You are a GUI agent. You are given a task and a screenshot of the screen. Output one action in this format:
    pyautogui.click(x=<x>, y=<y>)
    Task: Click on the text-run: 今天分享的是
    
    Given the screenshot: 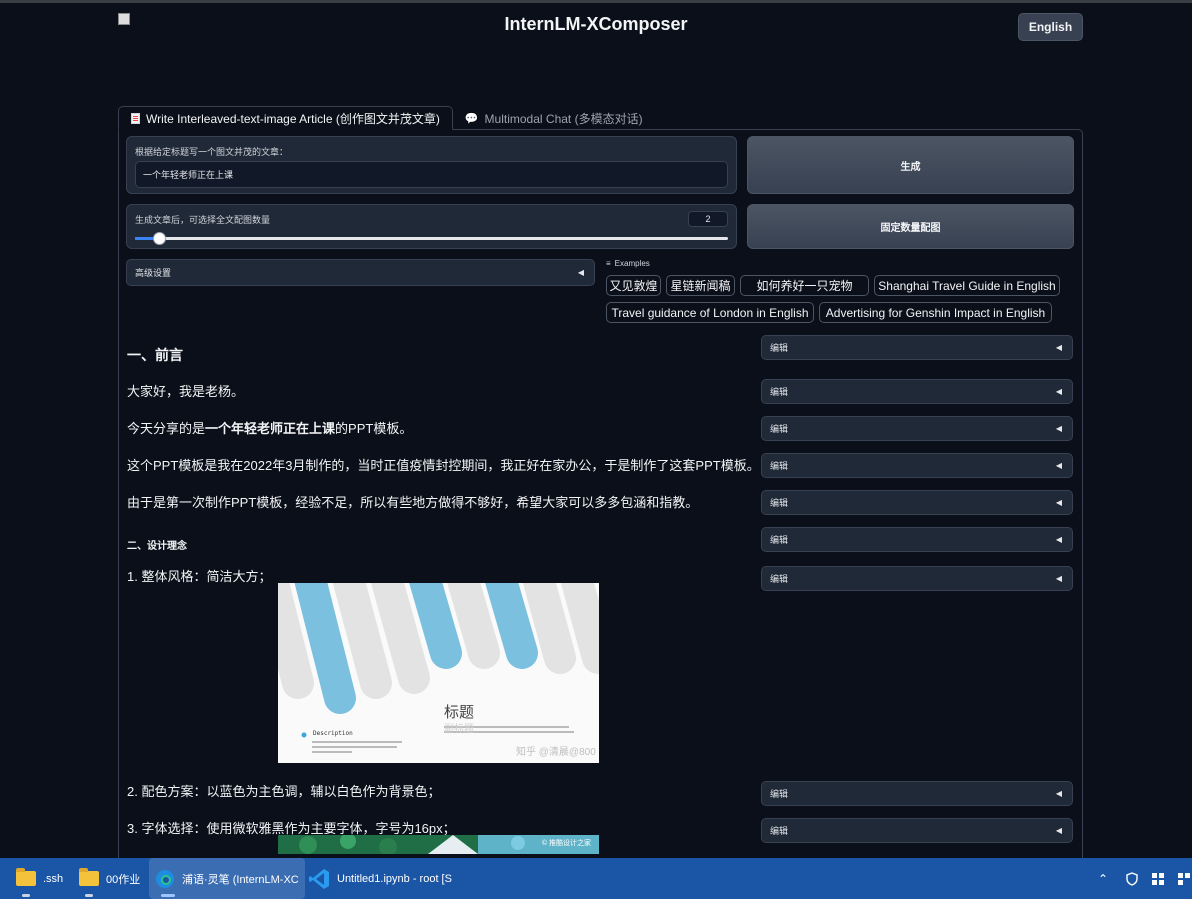 What is the action you would take?
    pyautogui.click(x=166, y=428)
    